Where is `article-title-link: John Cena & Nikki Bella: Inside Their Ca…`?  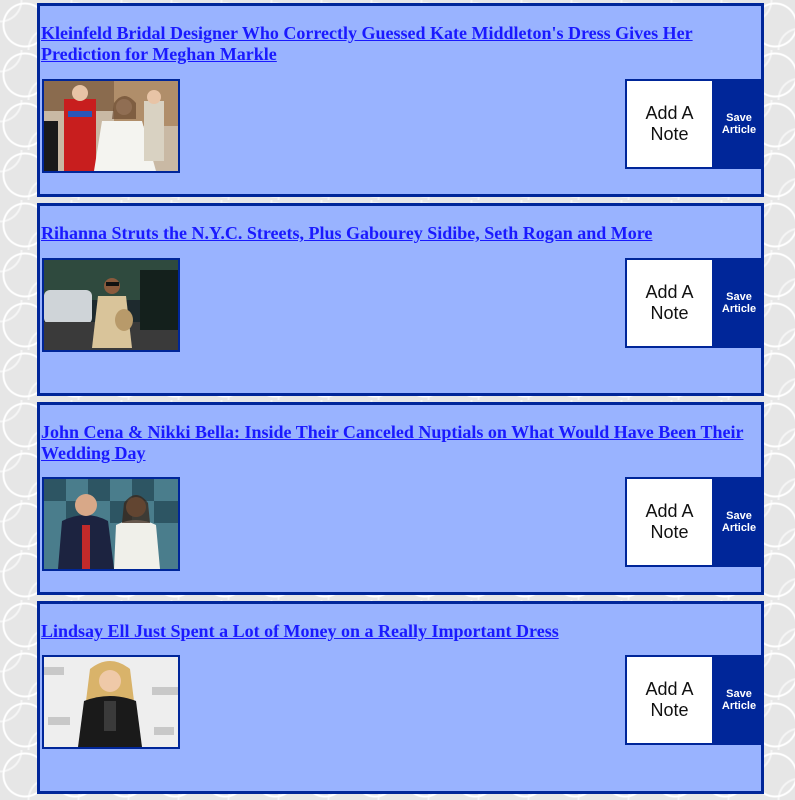
article-title-link: John Cena & Nikki Bella: Inside Their Ca… is located at coordinates (393, 443).